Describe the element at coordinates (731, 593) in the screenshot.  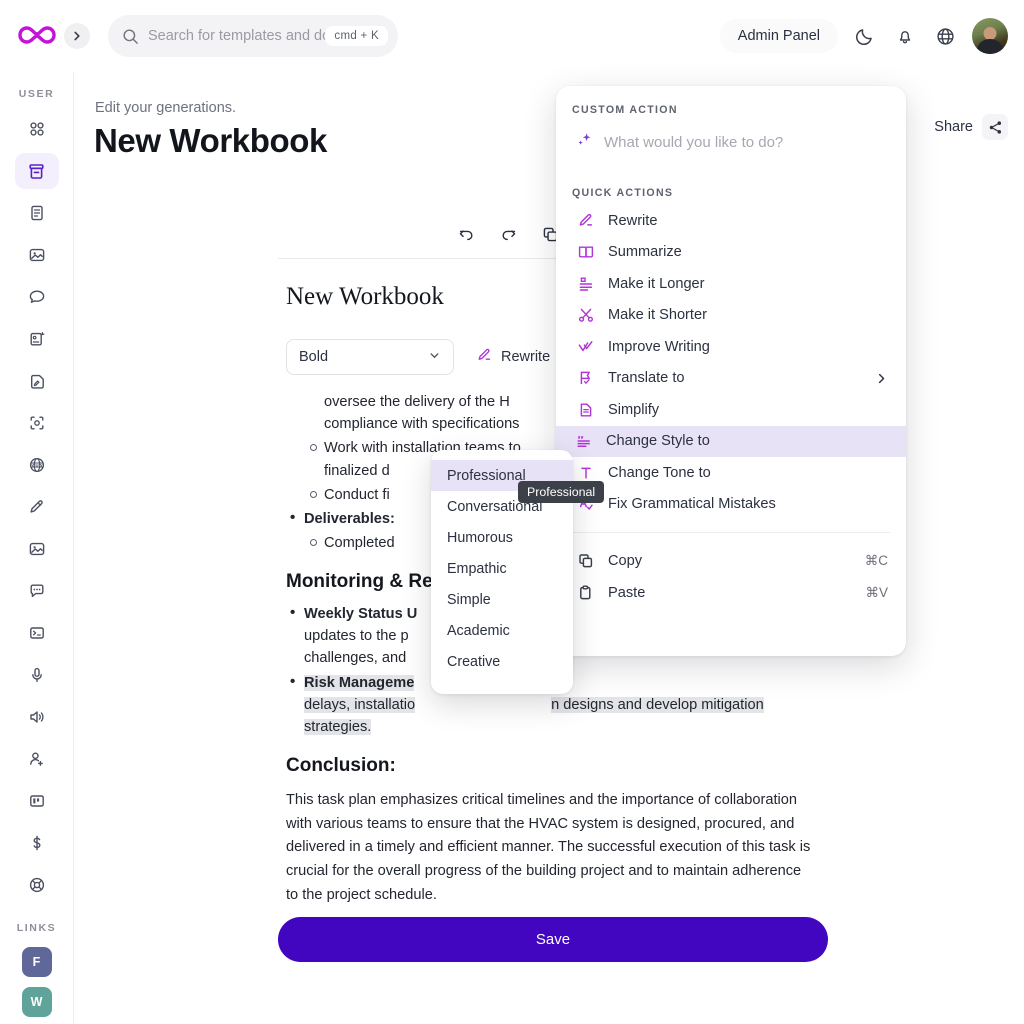
I see `menu-item-paste: Paste ⌘V` at that location.